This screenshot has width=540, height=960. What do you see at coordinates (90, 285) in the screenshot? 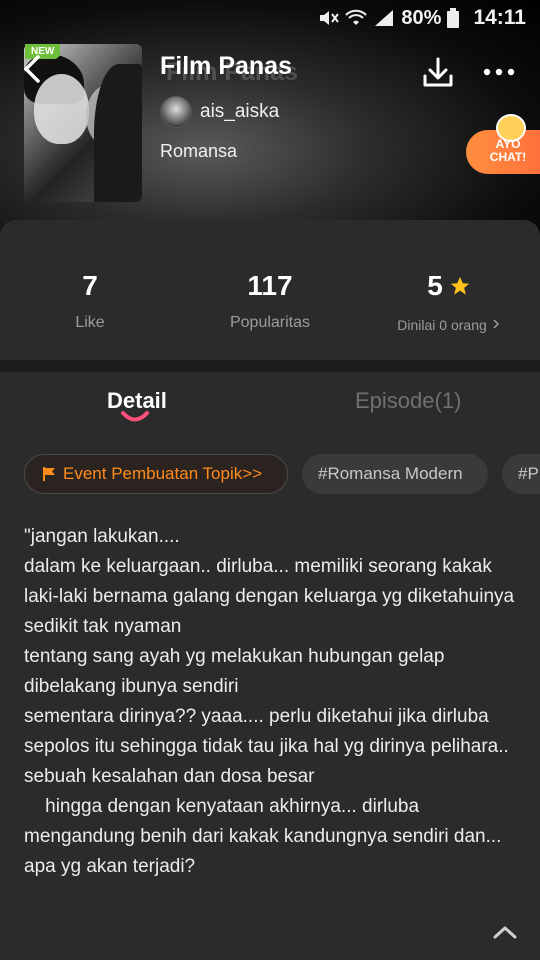
I see `like-count: 7` at bounding box center [90, 285].